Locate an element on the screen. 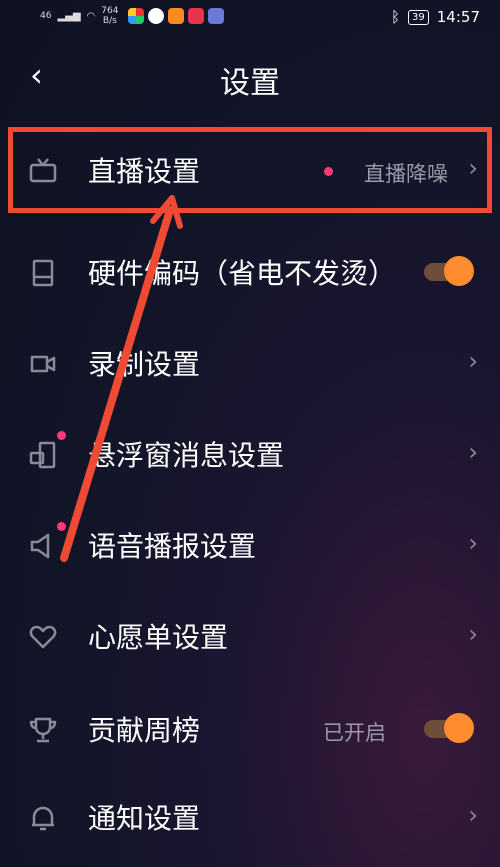 The height and width of the screenshot is (867, 500). battery-icon: 39 is located at coordinates (418, 17).